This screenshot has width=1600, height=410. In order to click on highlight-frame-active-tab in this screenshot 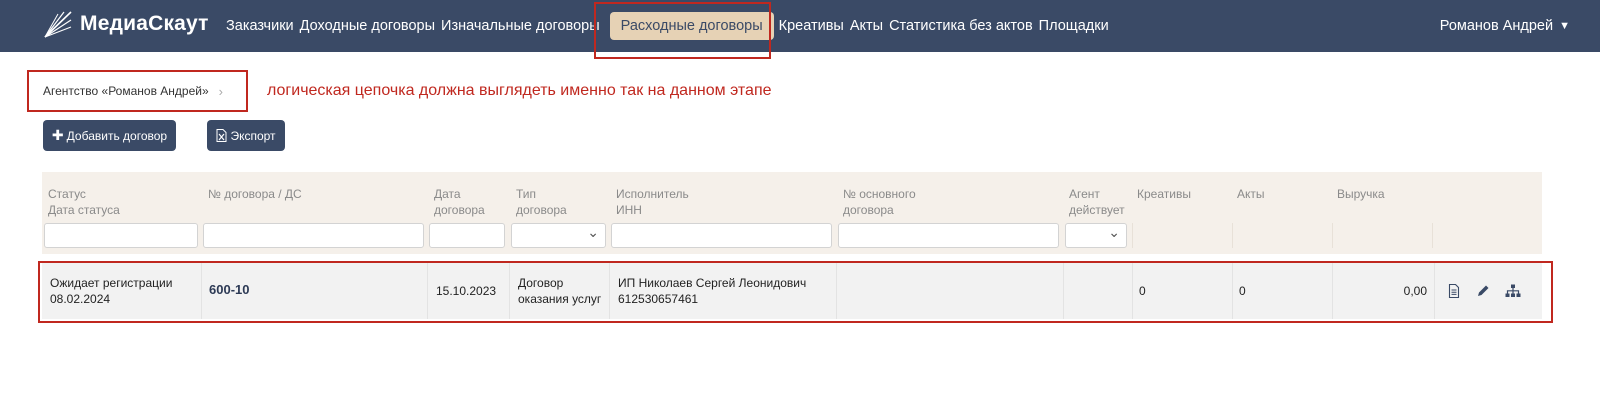, I will do `click(682, 30)`.